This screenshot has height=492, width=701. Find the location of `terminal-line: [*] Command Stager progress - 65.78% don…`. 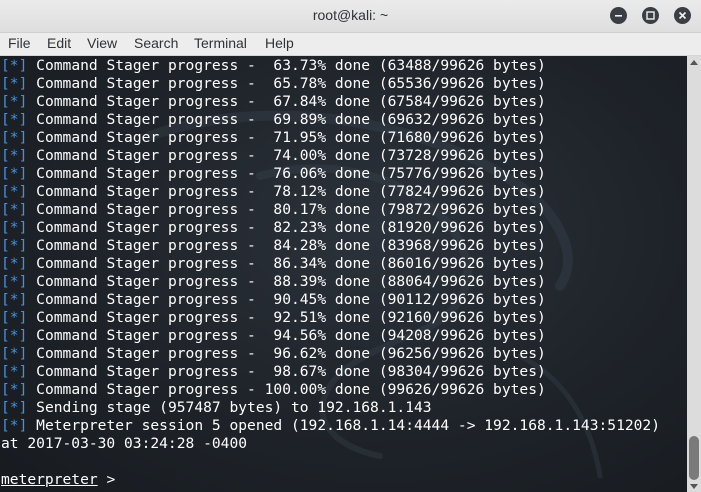

terminal-line: [*] Command Stager progress - 65.78% don… is located at coordinates (330, 84).